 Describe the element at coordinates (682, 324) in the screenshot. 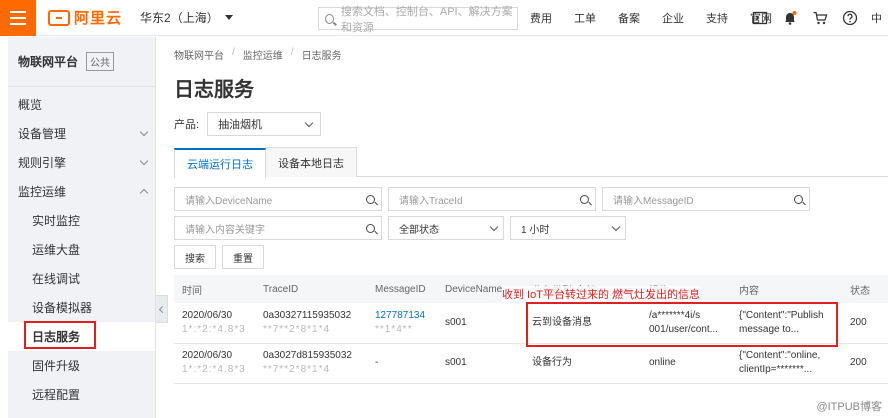

I see `annotation-highlight-box` at that location.